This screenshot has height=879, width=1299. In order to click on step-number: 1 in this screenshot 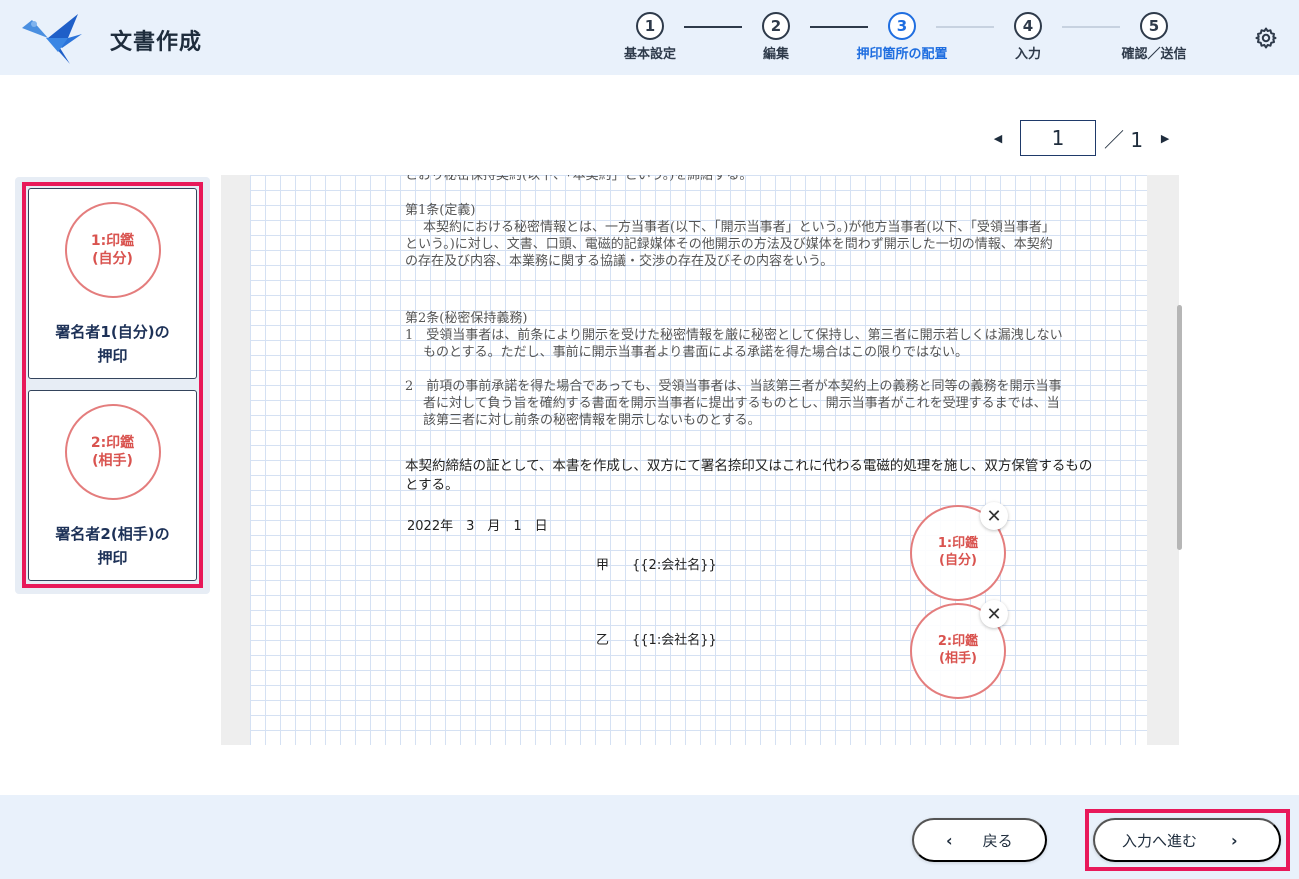, I will do `click(650, 26)`.